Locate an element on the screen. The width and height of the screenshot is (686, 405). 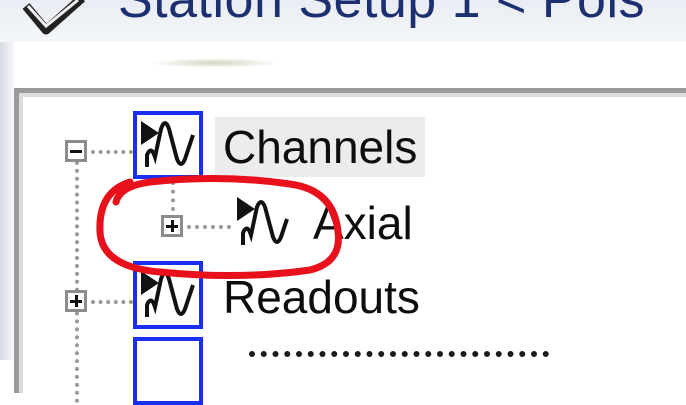
collapse-toggle-channels is located at coordinates (76, 151).